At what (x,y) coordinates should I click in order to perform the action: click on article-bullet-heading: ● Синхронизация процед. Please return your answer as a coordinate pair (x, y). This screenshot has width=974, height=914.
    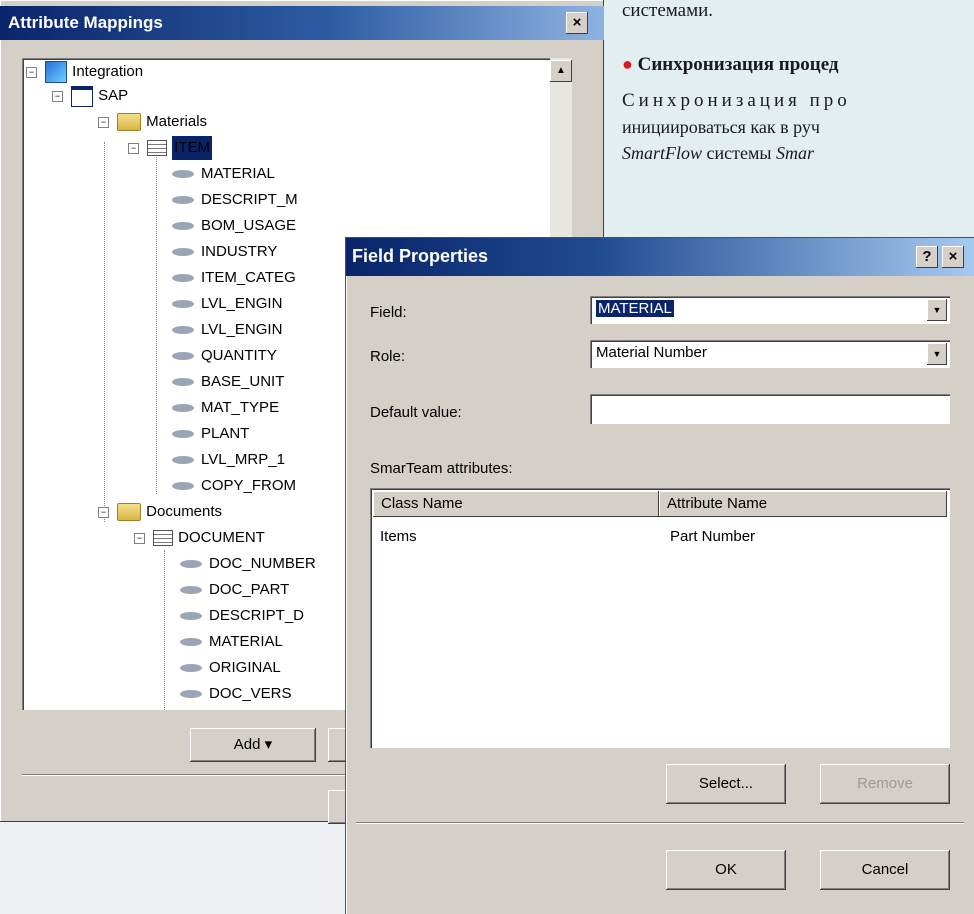
    Looking at the image, I should click on (730, 65).